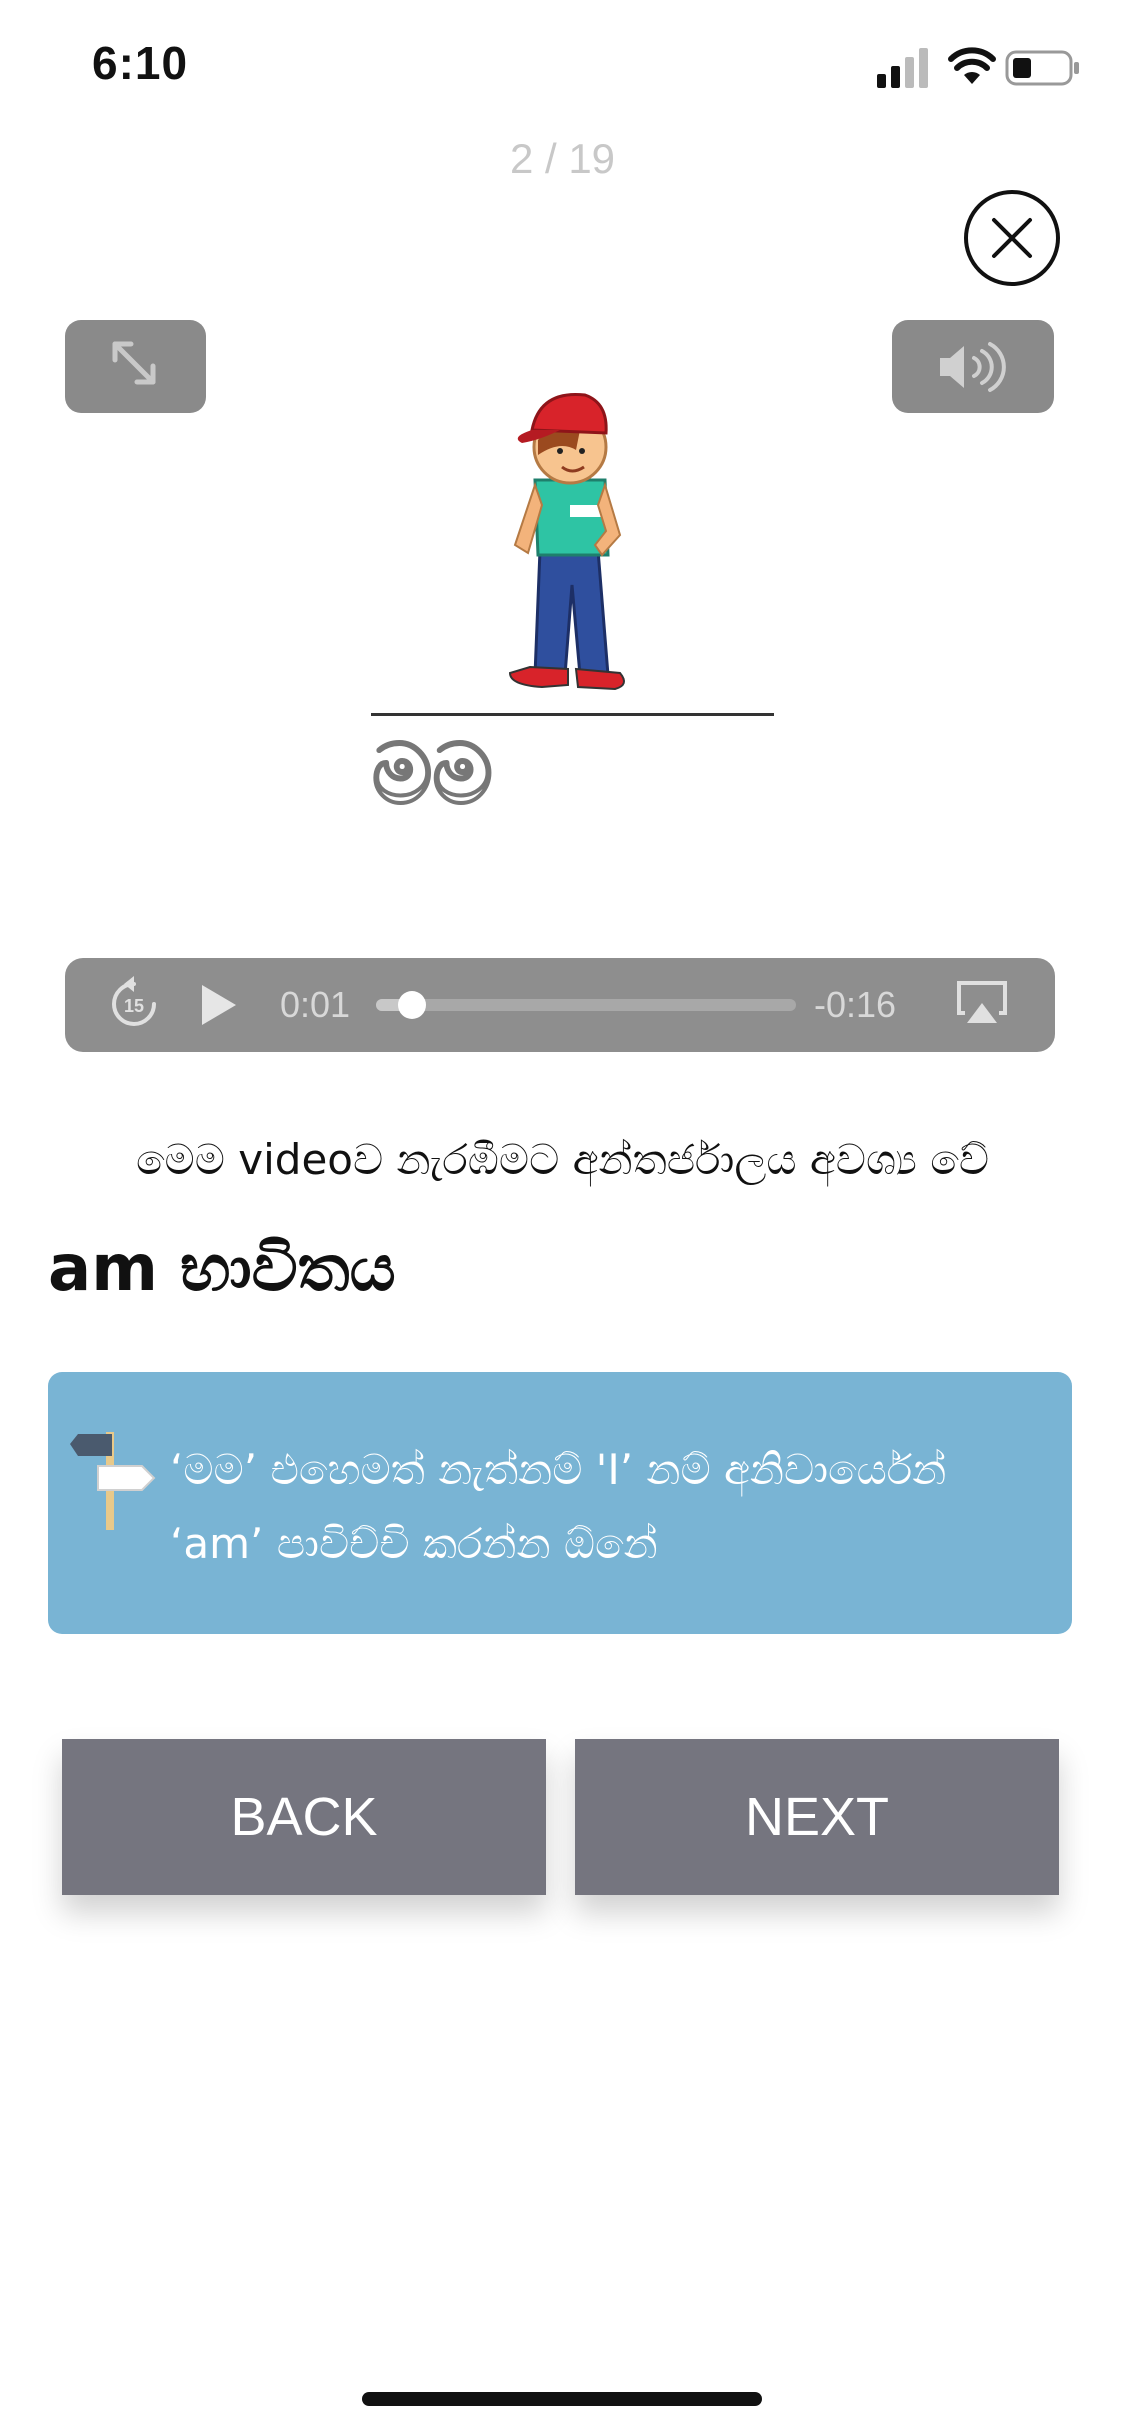 The width and height of the screenshot is (1125, 2436). What do you see at coordinates (1042, 68) in the screenshot?
I see `battery-icon` at bounding box center [1042, 68].